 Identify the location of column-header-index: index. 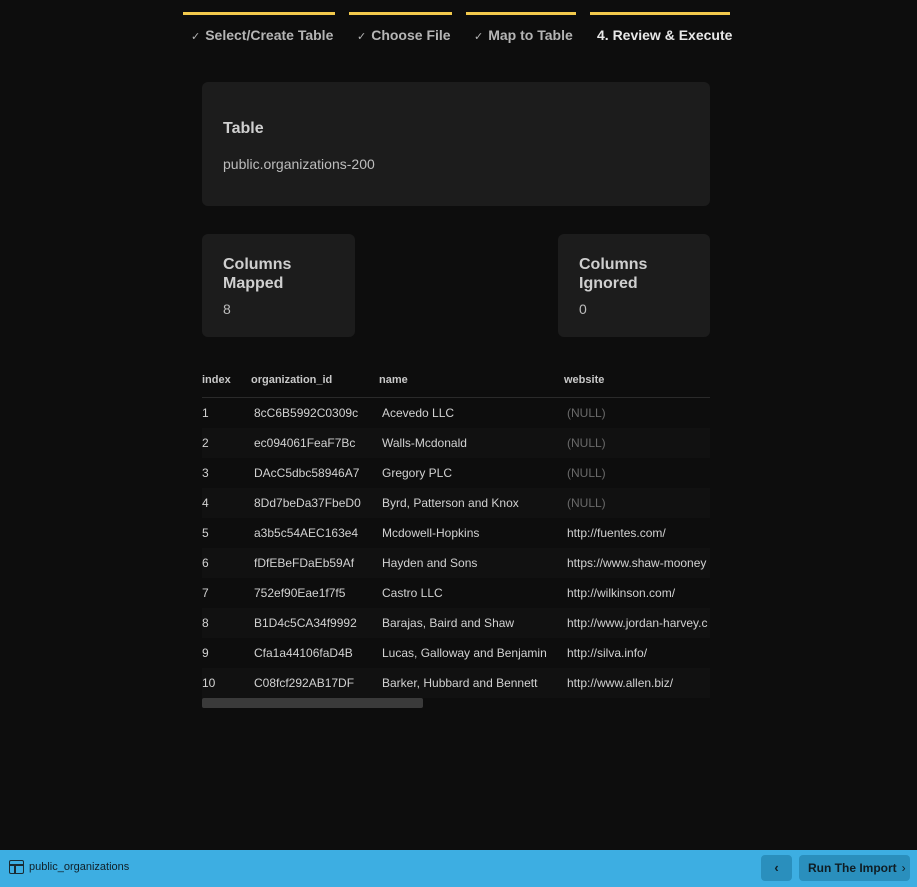
(216, 380).